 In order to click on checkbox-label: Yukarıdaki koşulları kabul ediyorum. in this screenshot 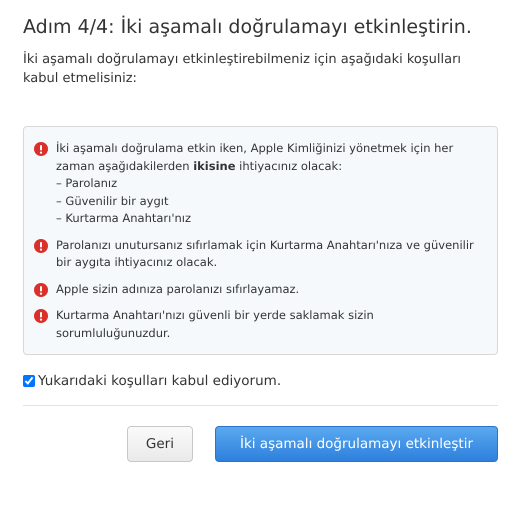, I will do `click(160, 381)`.